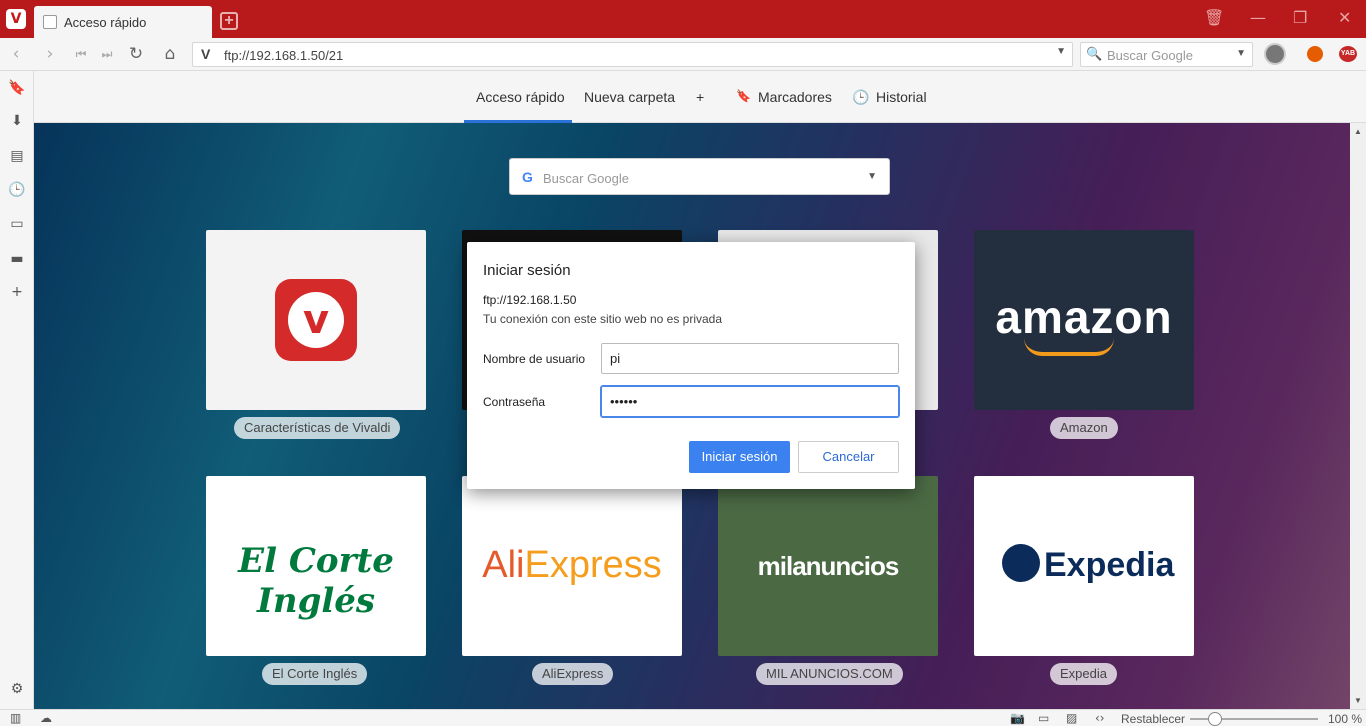  Describe the element at coordinates (1358, 700) in the screenshot. I see `scroll-down-icon: ▼` at that location.